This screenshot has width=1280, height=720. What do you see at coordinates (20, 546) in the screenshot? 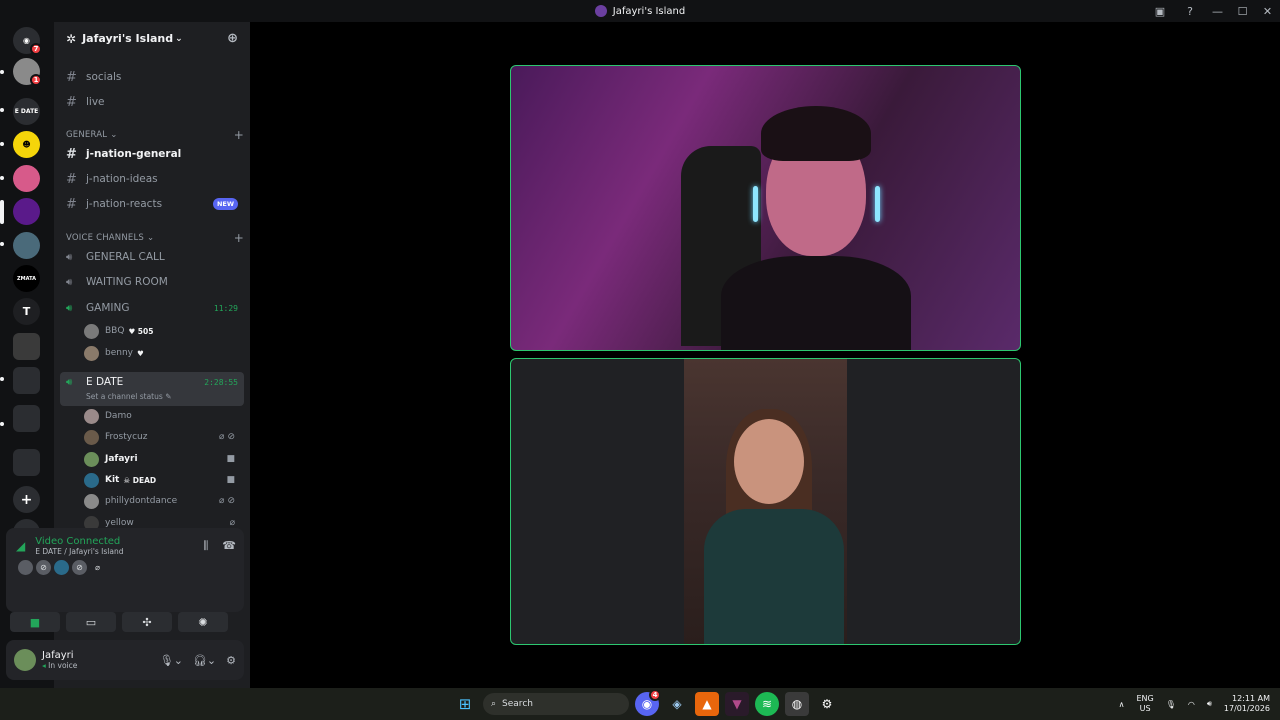
I see `signal-icon: ◢` at bounding box center [20, 546].